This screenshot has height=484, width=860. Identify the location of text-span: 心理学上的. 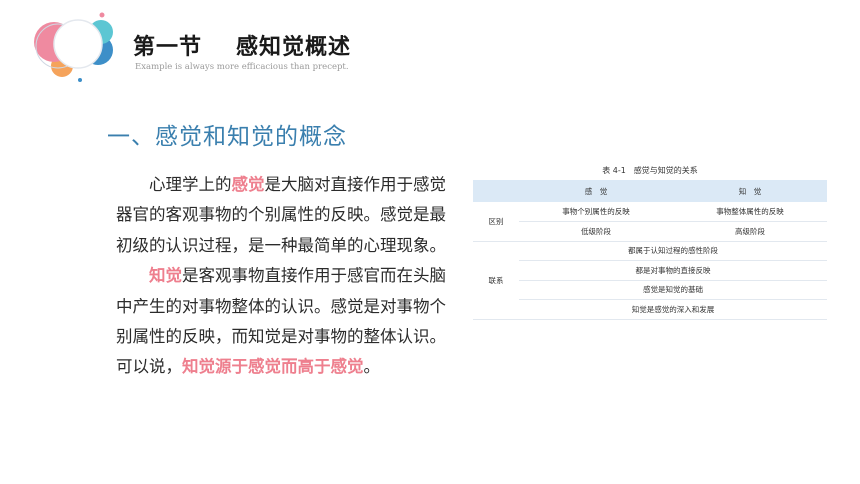
(190, 184).